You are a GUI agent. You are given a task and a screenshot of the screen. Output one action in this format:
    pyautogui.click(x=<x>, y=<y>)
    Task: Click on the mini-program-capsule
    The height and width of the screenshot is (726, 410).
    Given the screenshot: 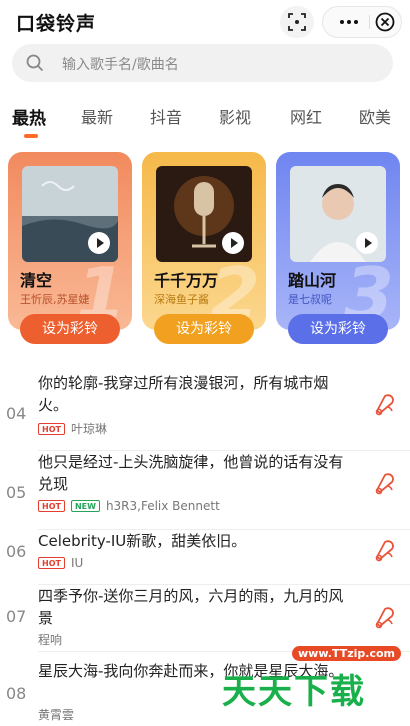 What is the action you would take?
    pyautogui.click(x=362, y=22)
    